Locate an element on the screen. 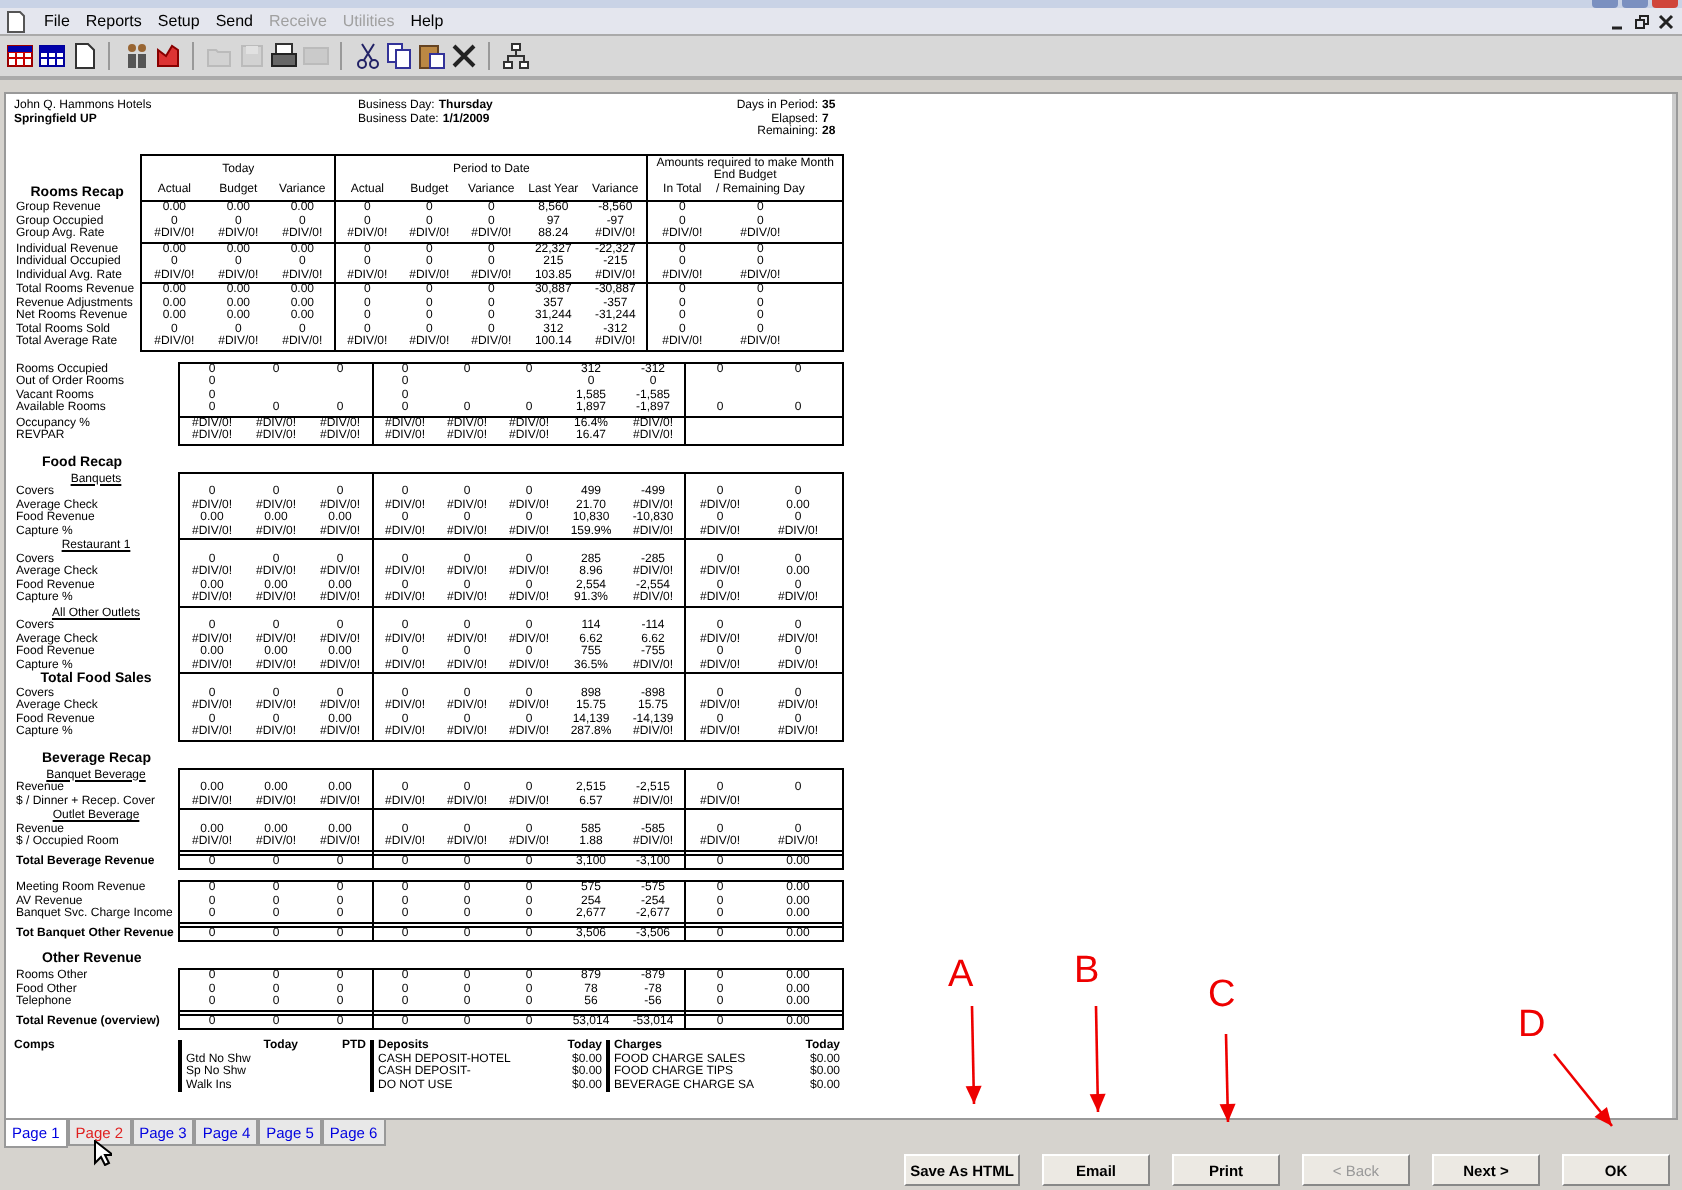  menu-item: Send is located at coordinates (234, 21).